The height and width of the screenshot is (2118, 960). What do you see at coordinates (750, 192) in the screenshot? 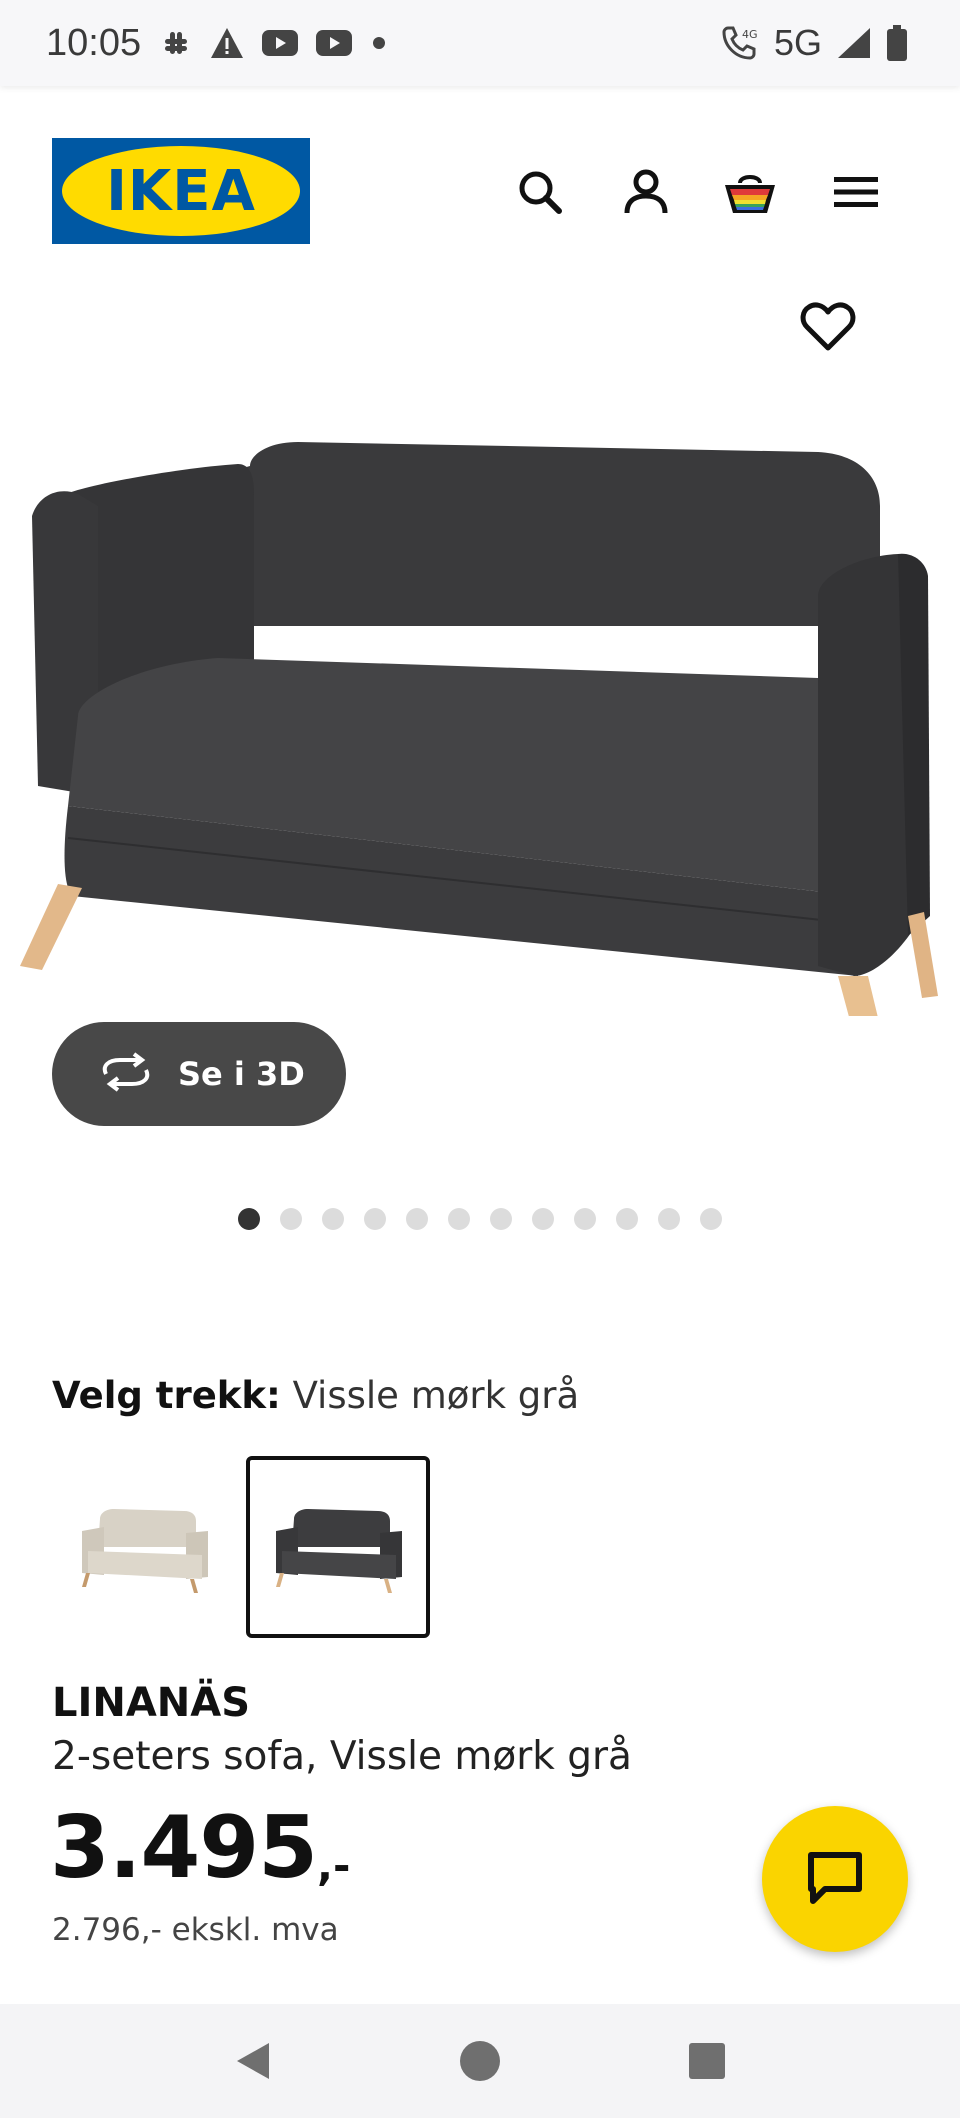
I see `basket-icon` at bounding box center [750, 192].